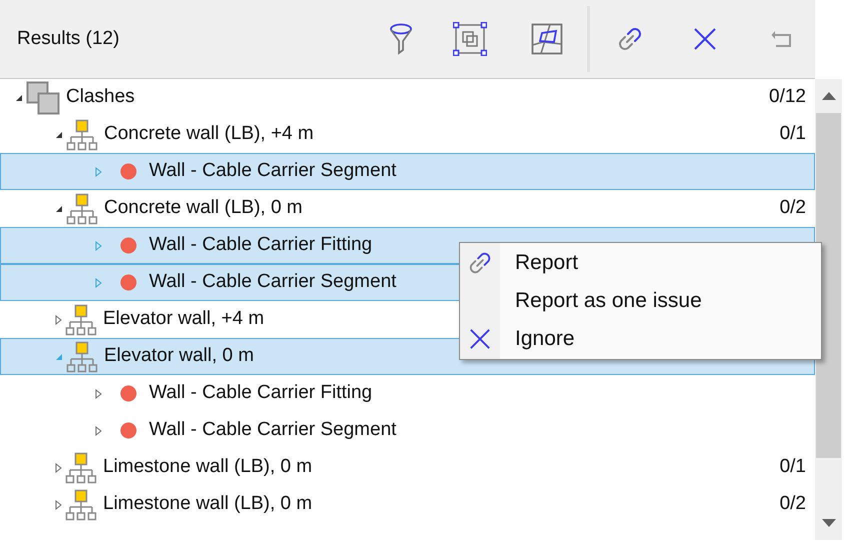  I want to click on results-title: Results (12), so click(68, 38).